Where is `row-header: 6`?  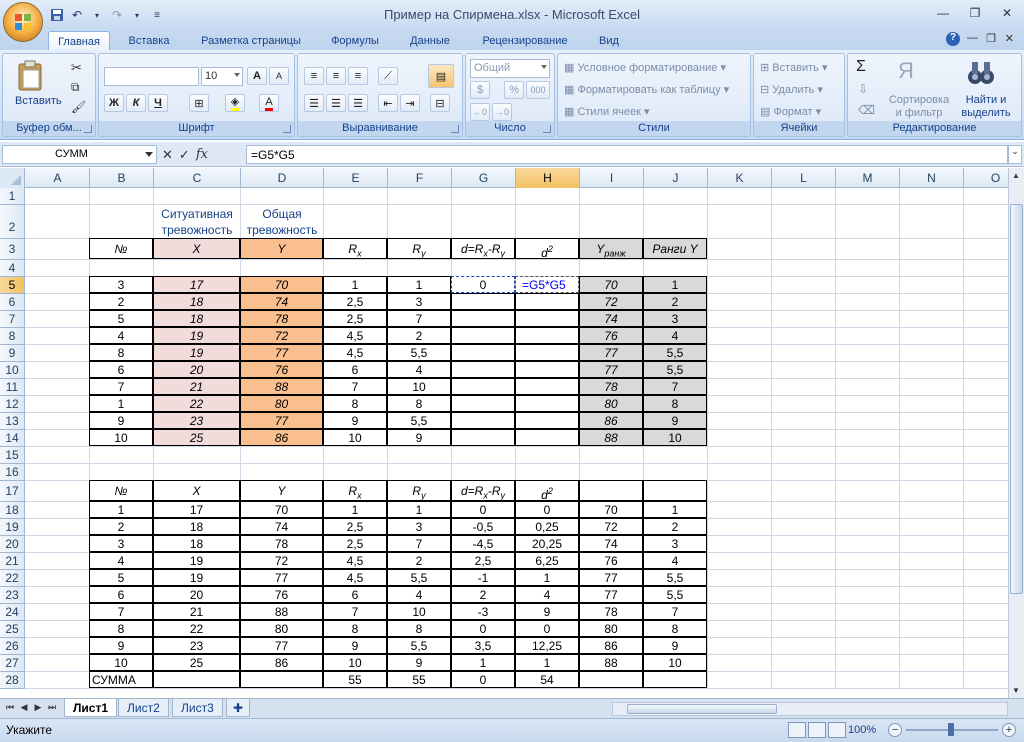
row-header: 6 is located at coordinates (12, 302).